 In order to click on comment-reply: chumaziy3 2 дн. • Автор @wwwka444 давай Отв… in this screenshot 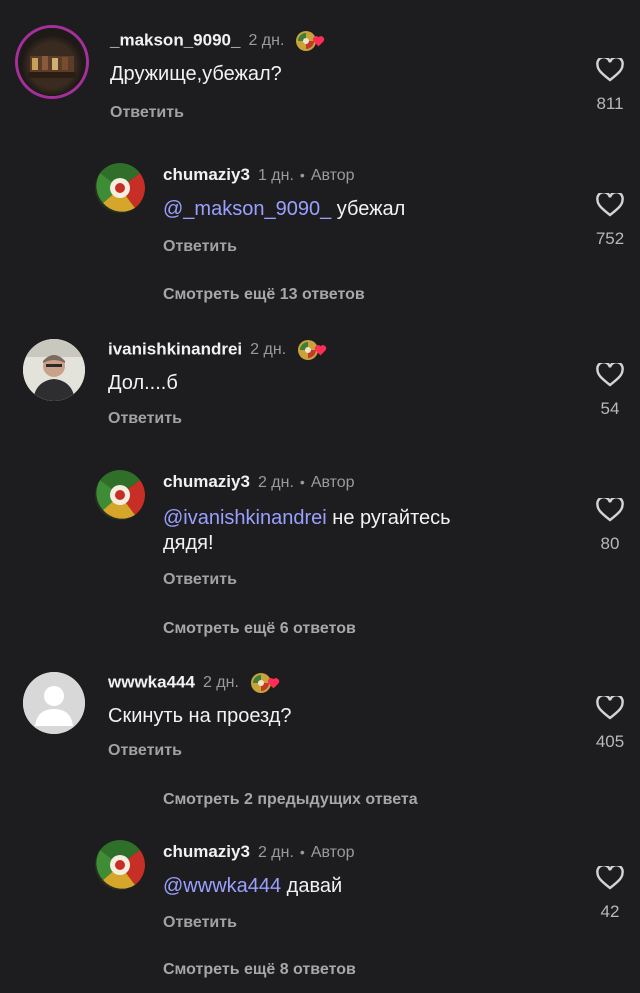, I will do `click(320, 890)`.